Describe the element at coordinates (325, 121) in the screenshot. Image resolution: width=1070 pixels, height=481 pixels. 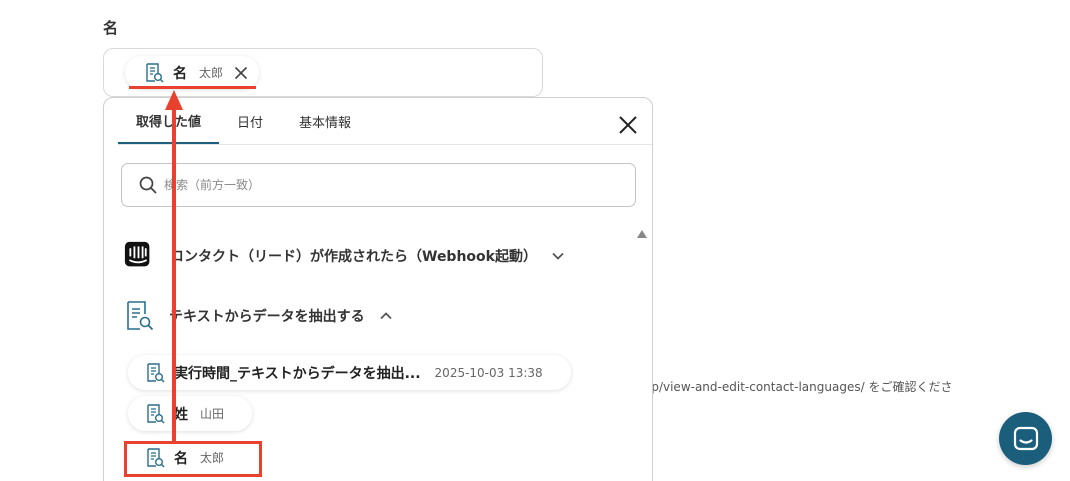
I see `tab-basic-info: 基本情報` at that location.